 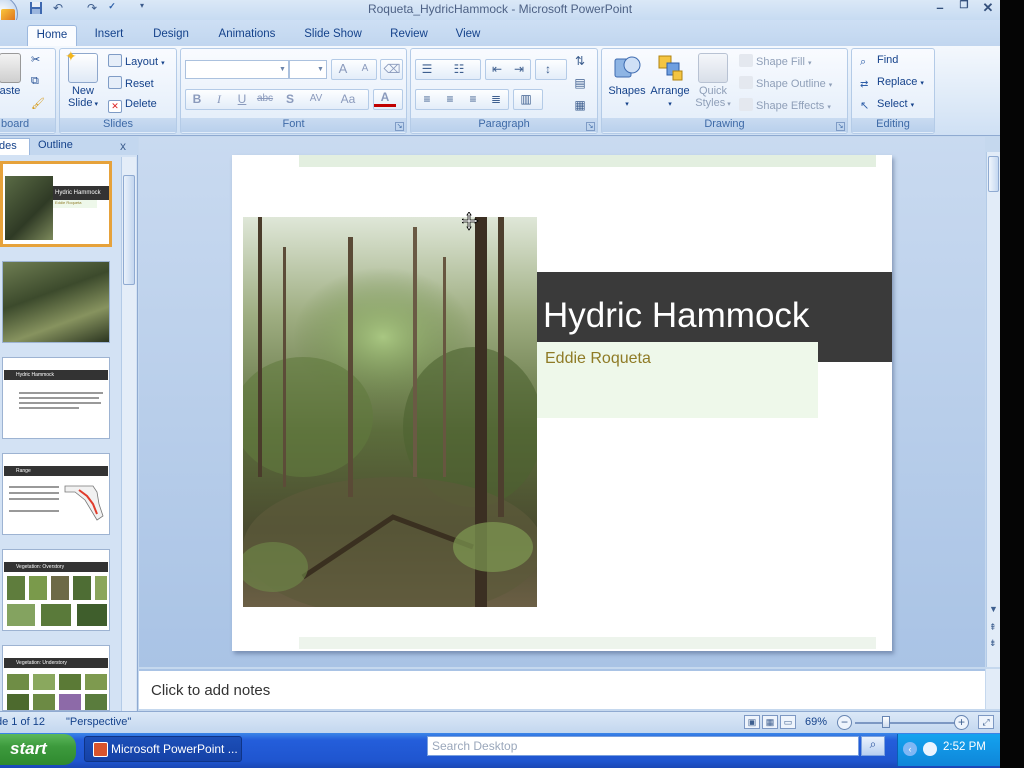 What do you see at coordinates (56, 204) in the screenshot?
I see `slide-thumbnail-1: Hydric Hammock Eddie Roqueta` at bounding box center [56, 204].